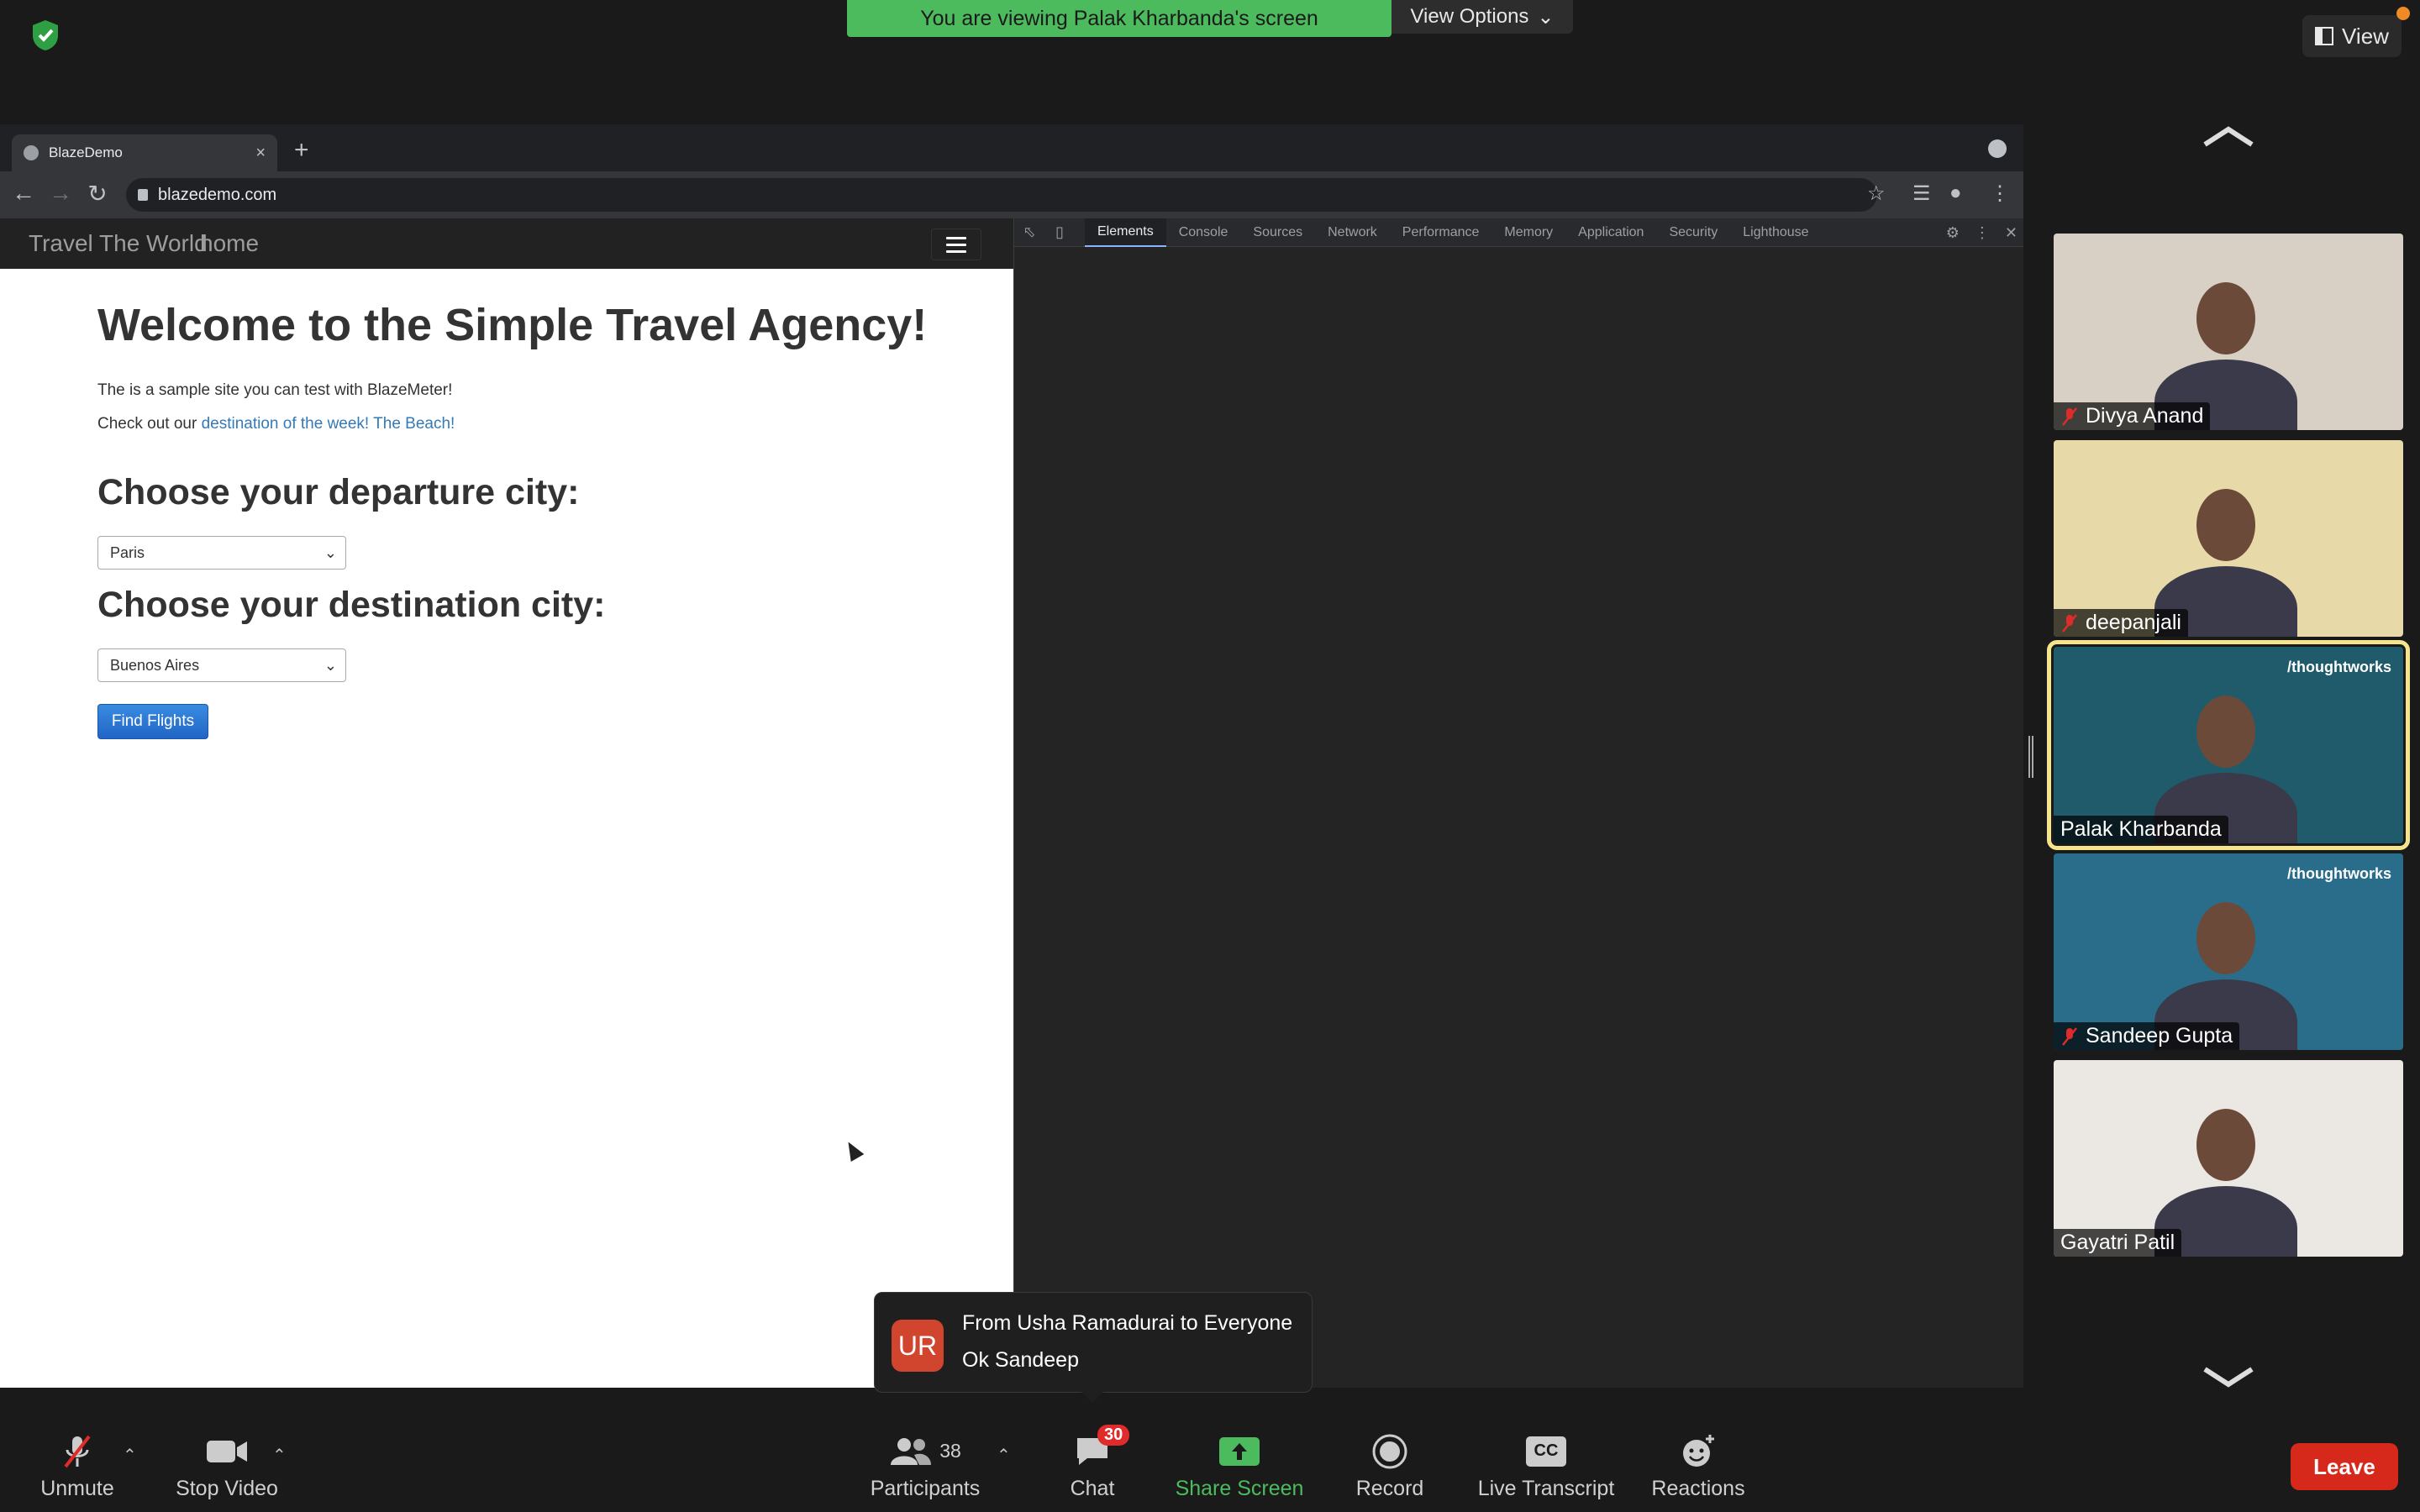  I want to click on viewing-banner-text: You are viewing Palak Kharbanda's screen, so click(1119, 18).